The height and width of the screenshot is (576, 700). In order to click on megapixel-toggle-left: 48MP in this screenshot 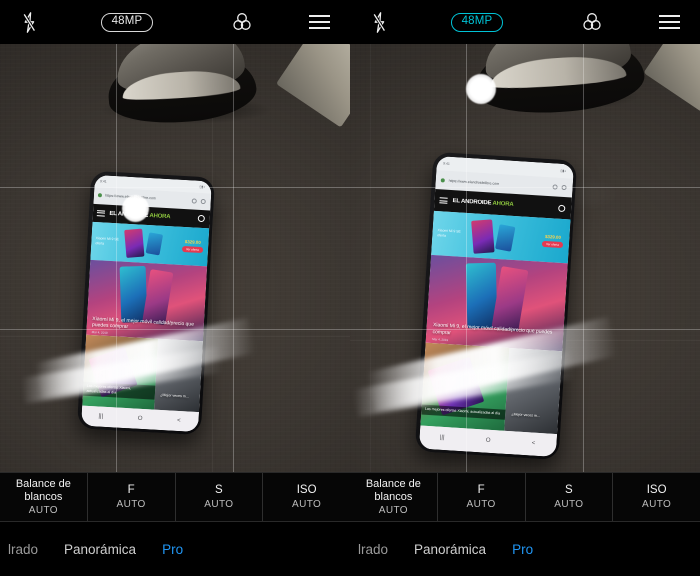, I will do `click(127, 22)`.